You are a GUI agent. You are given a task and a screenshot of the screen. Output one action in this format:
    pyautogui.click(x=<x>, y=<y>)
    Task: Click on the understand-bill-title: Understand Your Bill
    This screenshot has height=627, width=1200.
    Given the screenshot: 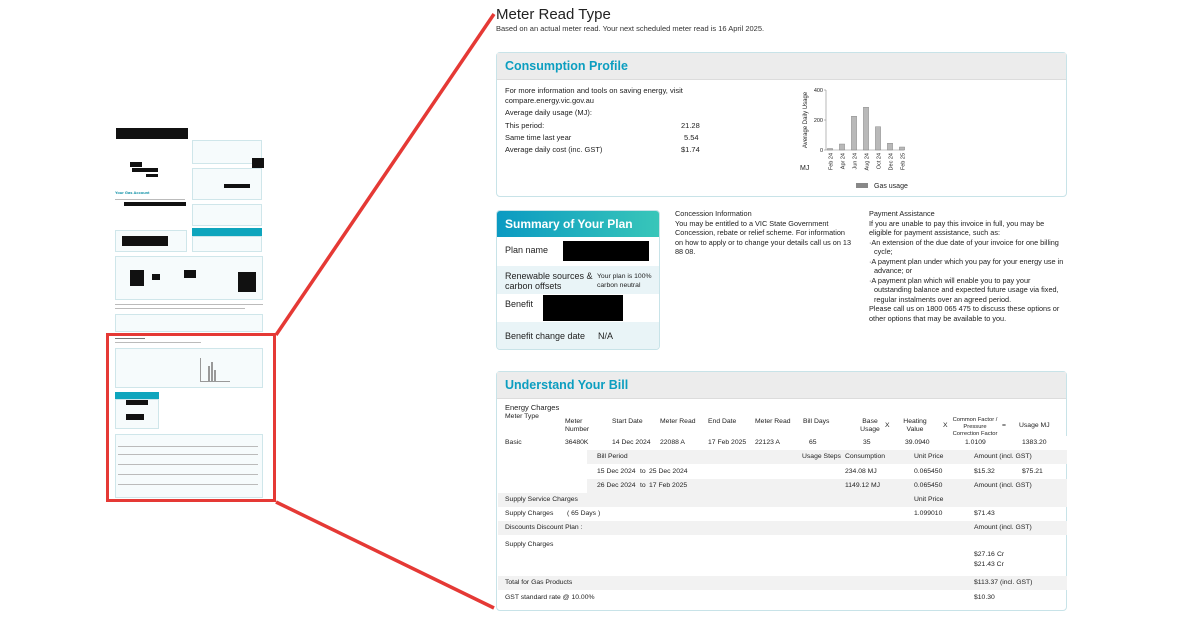 What is the action you would take?
    pyautogui.click(x=781, y=385)
    